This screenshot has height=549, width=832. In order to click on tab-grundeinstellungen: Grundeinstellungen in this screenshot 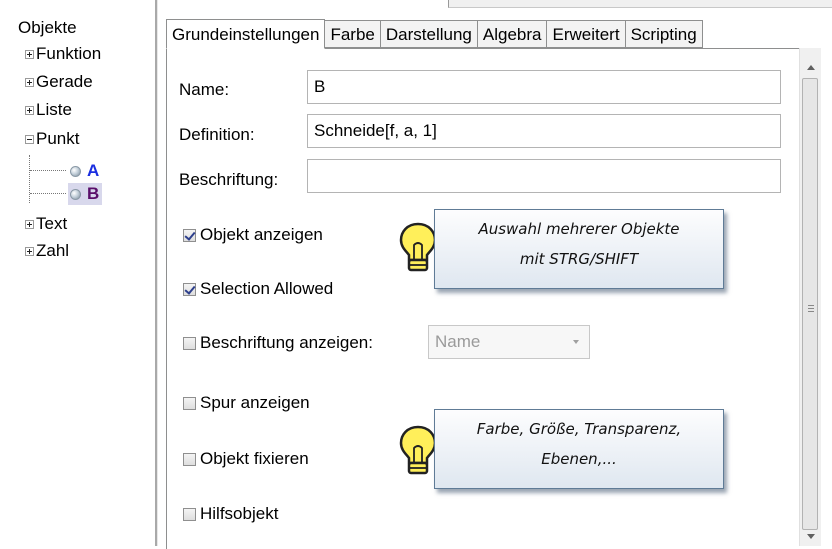, I will do `click(246, 34)`.